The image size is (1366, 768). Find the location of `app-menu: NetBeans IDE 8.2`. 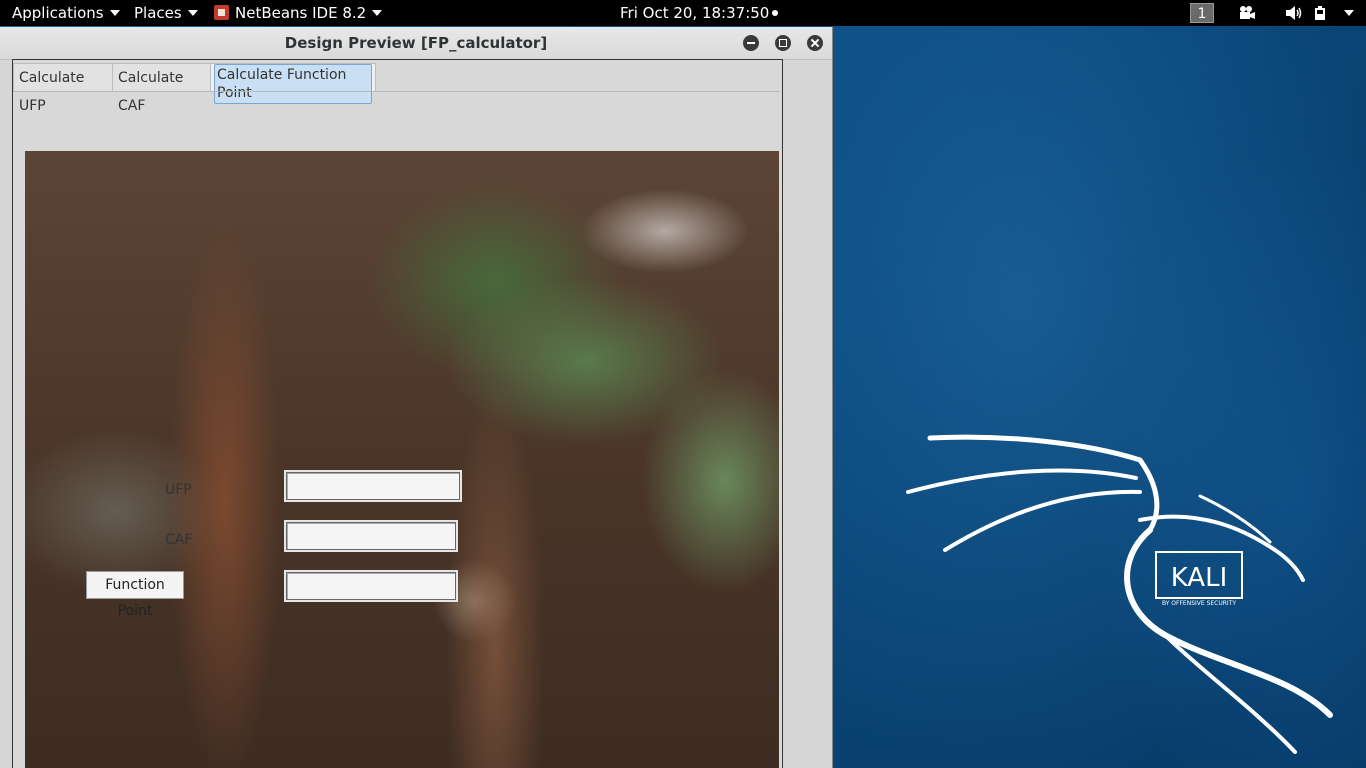

app-menu: NetBeans IDE 8.2 is located at coordinates (298, 13).